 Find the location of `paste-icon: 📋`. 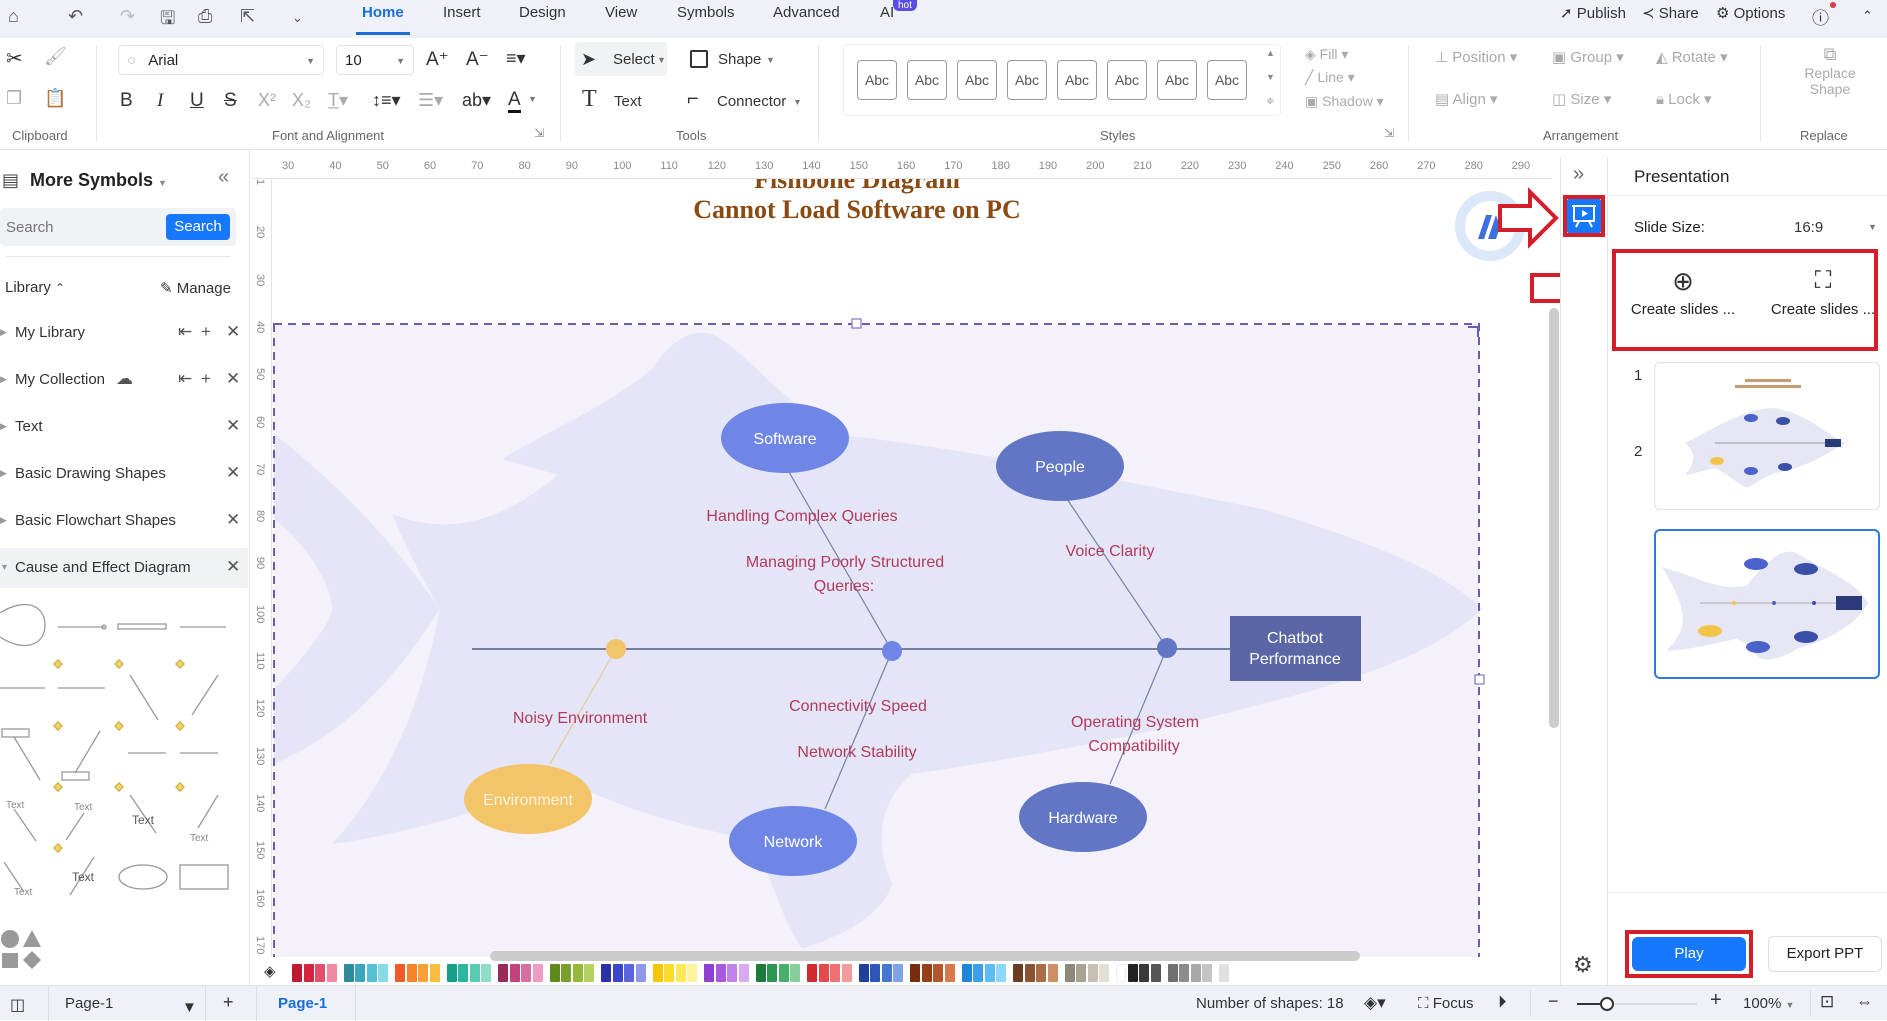

paste-icon: 📋 is located at coordinates (55, 98).